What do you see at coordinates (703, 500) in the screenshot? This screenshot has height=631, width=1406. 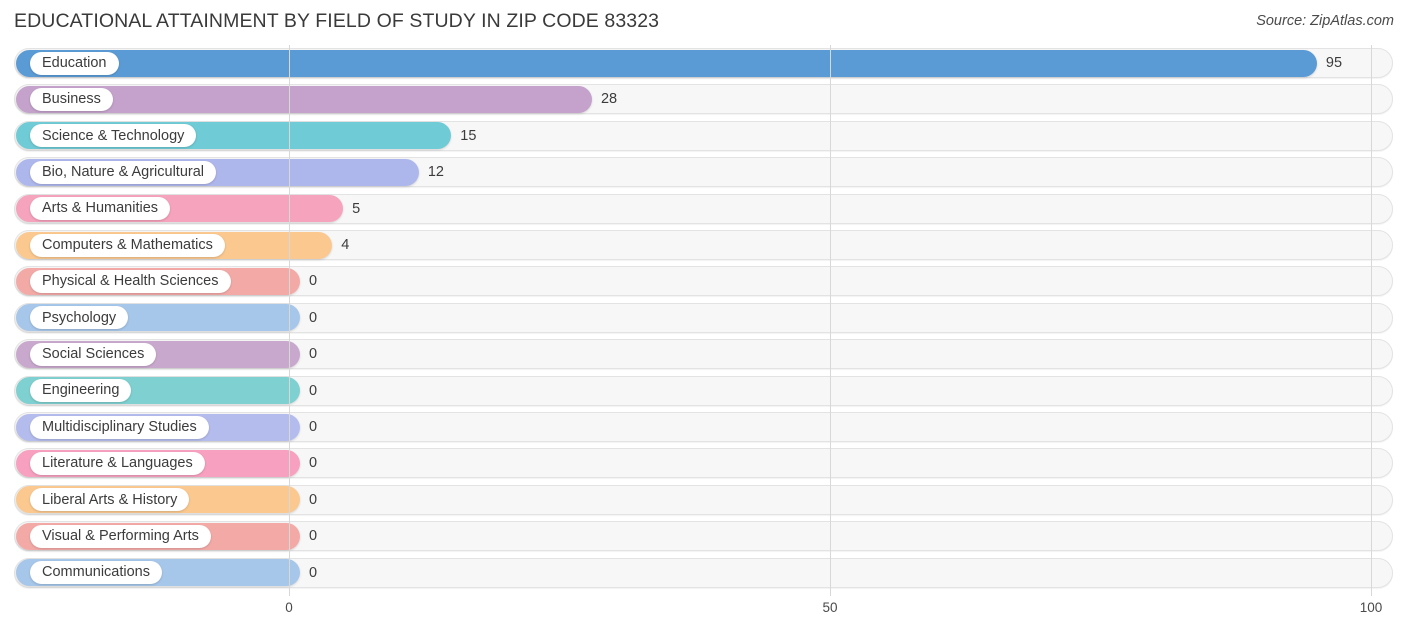 I see `chart-row: Liberal Arts & History 0` at bounding box center [703, 500].